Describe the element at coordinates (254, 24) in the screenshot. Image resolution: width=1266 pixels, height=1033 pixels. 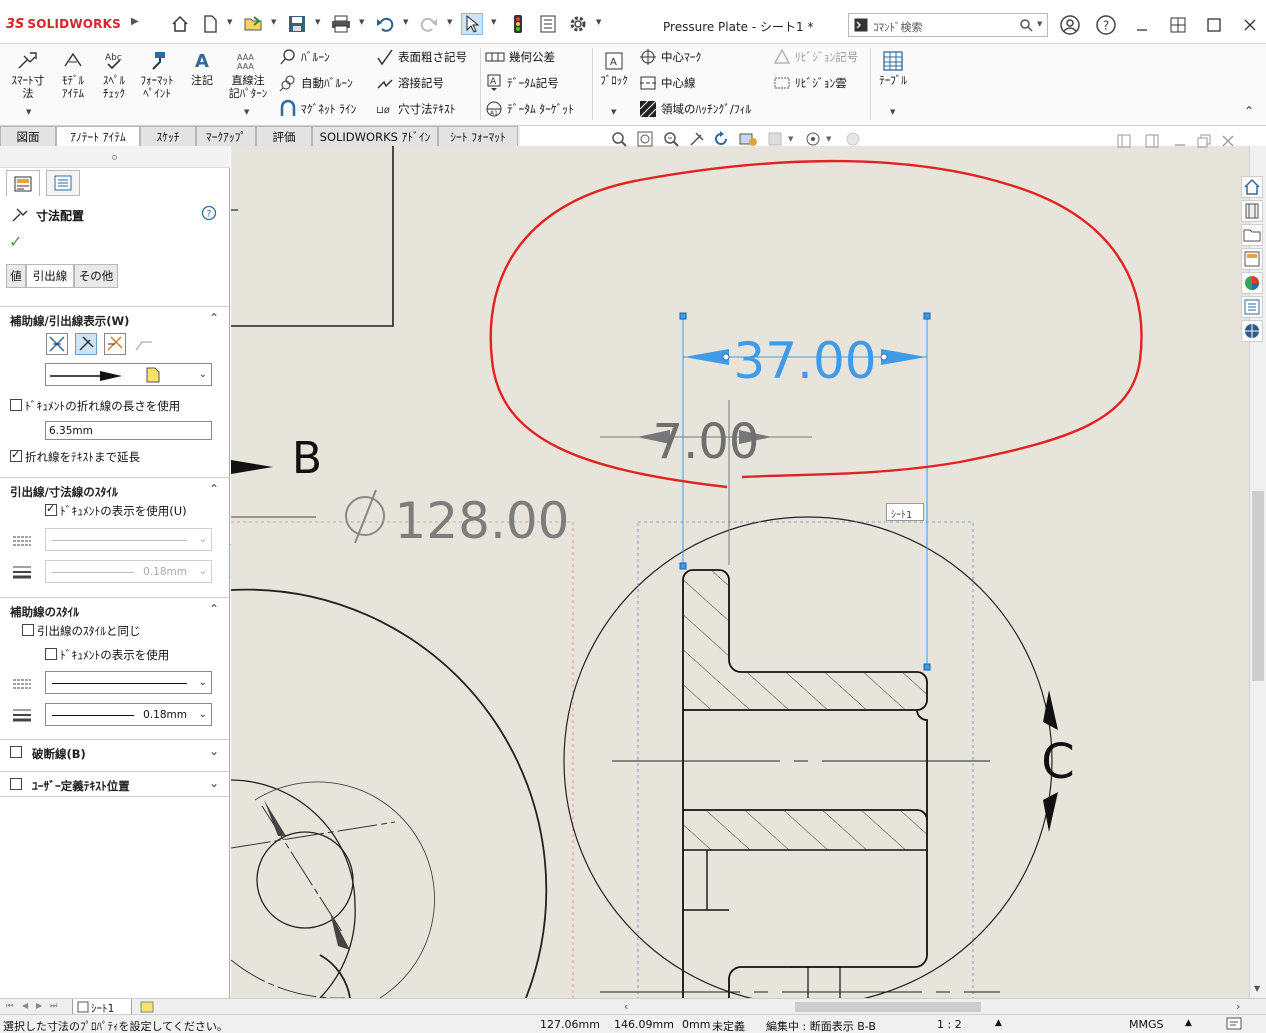
I see `open-icon` at that location.